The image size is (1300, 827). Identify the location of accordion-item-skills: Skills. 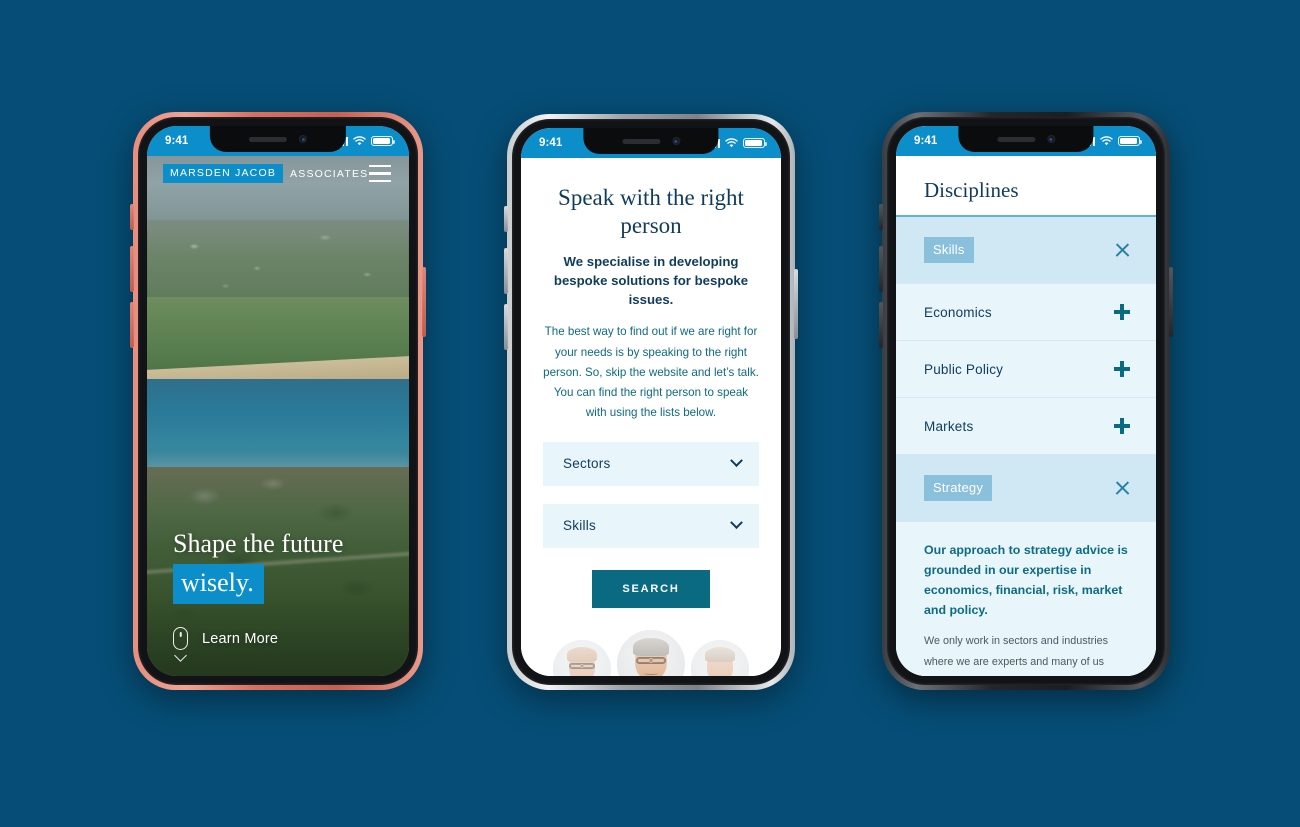
(1026, 250).